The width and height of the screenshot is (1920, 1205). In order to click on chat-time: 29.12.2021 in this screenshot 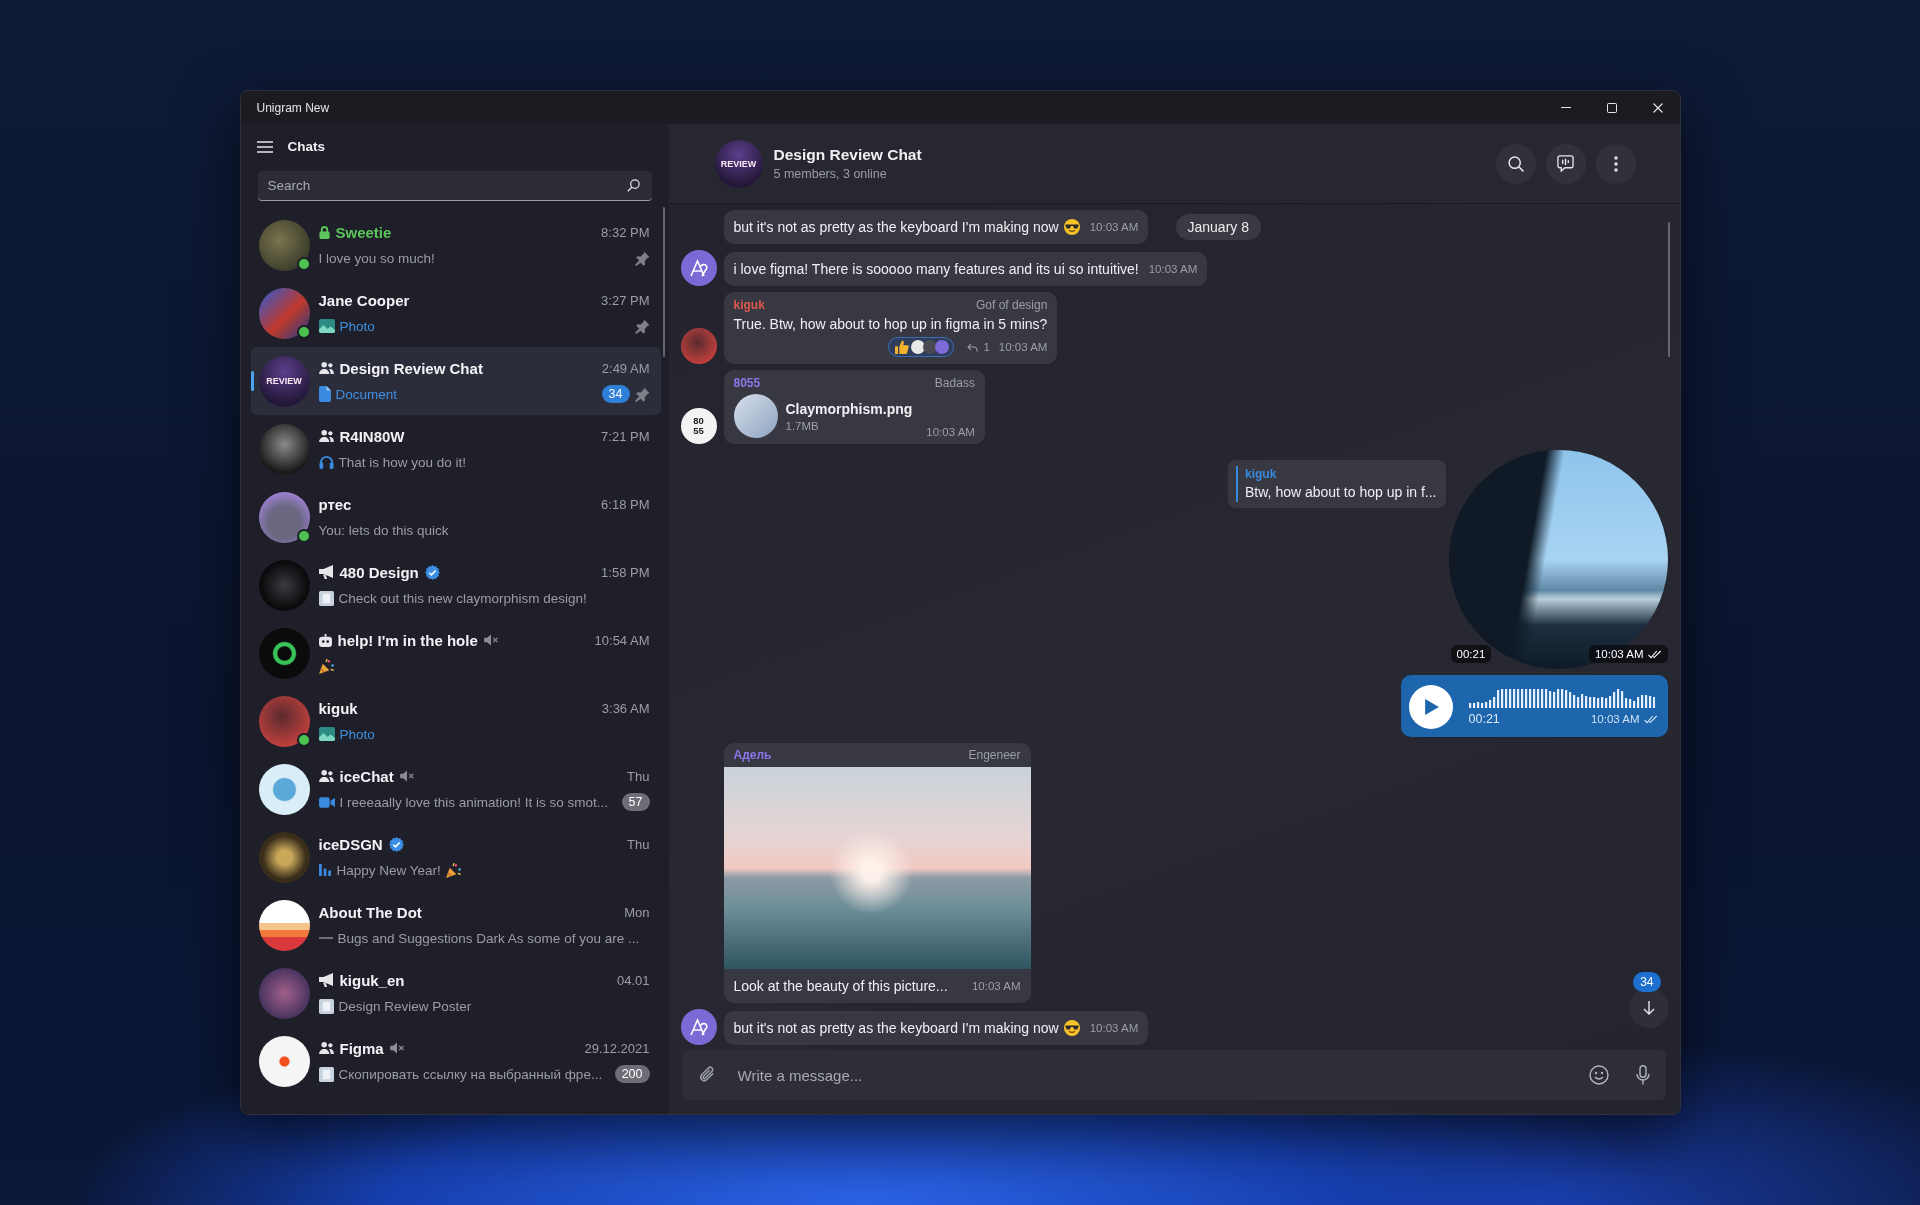, I will do `click(617, 1048)`.